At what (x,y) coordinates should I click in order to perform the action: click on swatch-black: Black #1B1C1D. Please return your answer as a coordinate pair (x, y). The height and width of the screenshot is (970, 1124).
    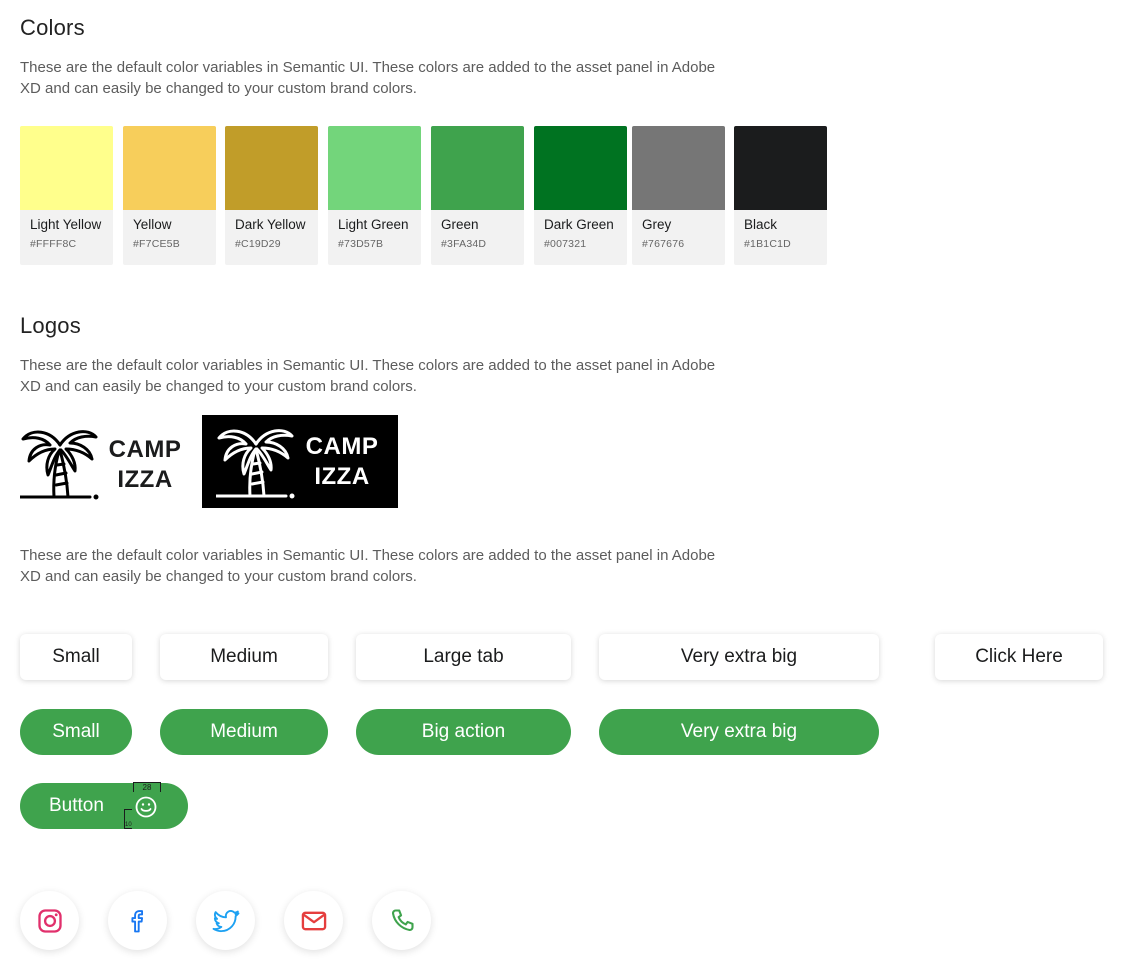
    Looking at the image, I should click on (780, 195).